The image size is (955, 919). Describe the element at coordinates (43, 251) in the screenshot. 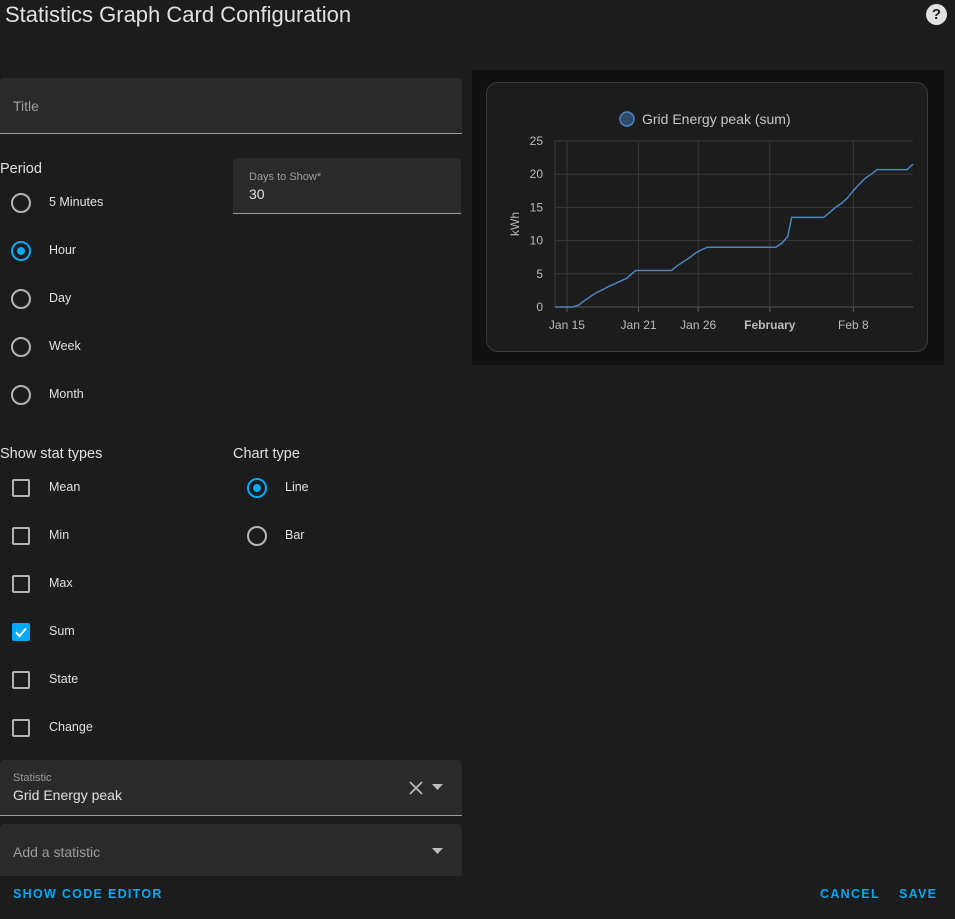

I see `period-option-hour: Hour` at that location.